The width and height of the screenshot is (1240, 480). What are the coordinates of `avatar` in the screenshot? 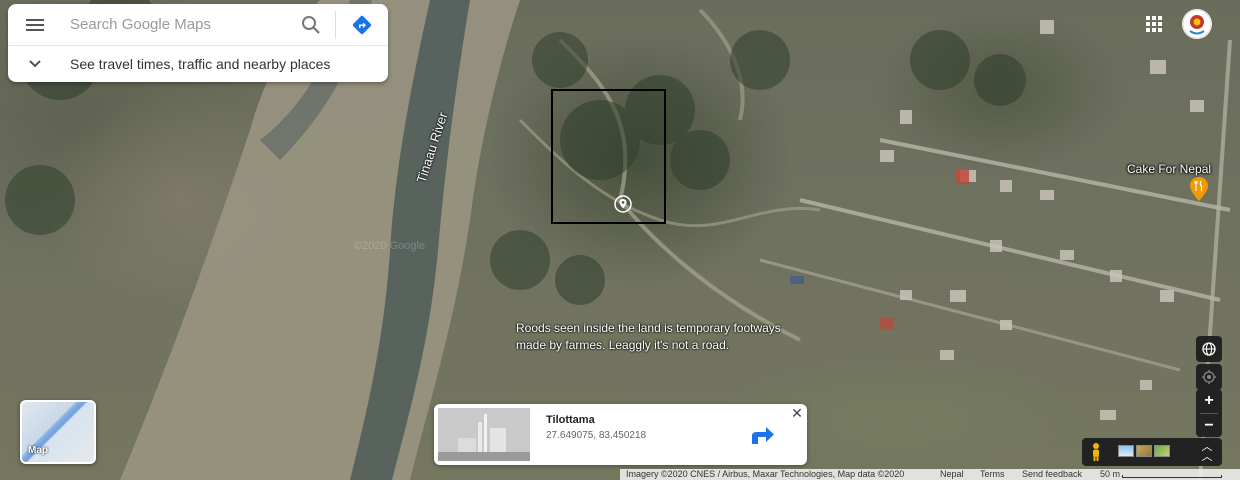 It's located at (1197, 24).